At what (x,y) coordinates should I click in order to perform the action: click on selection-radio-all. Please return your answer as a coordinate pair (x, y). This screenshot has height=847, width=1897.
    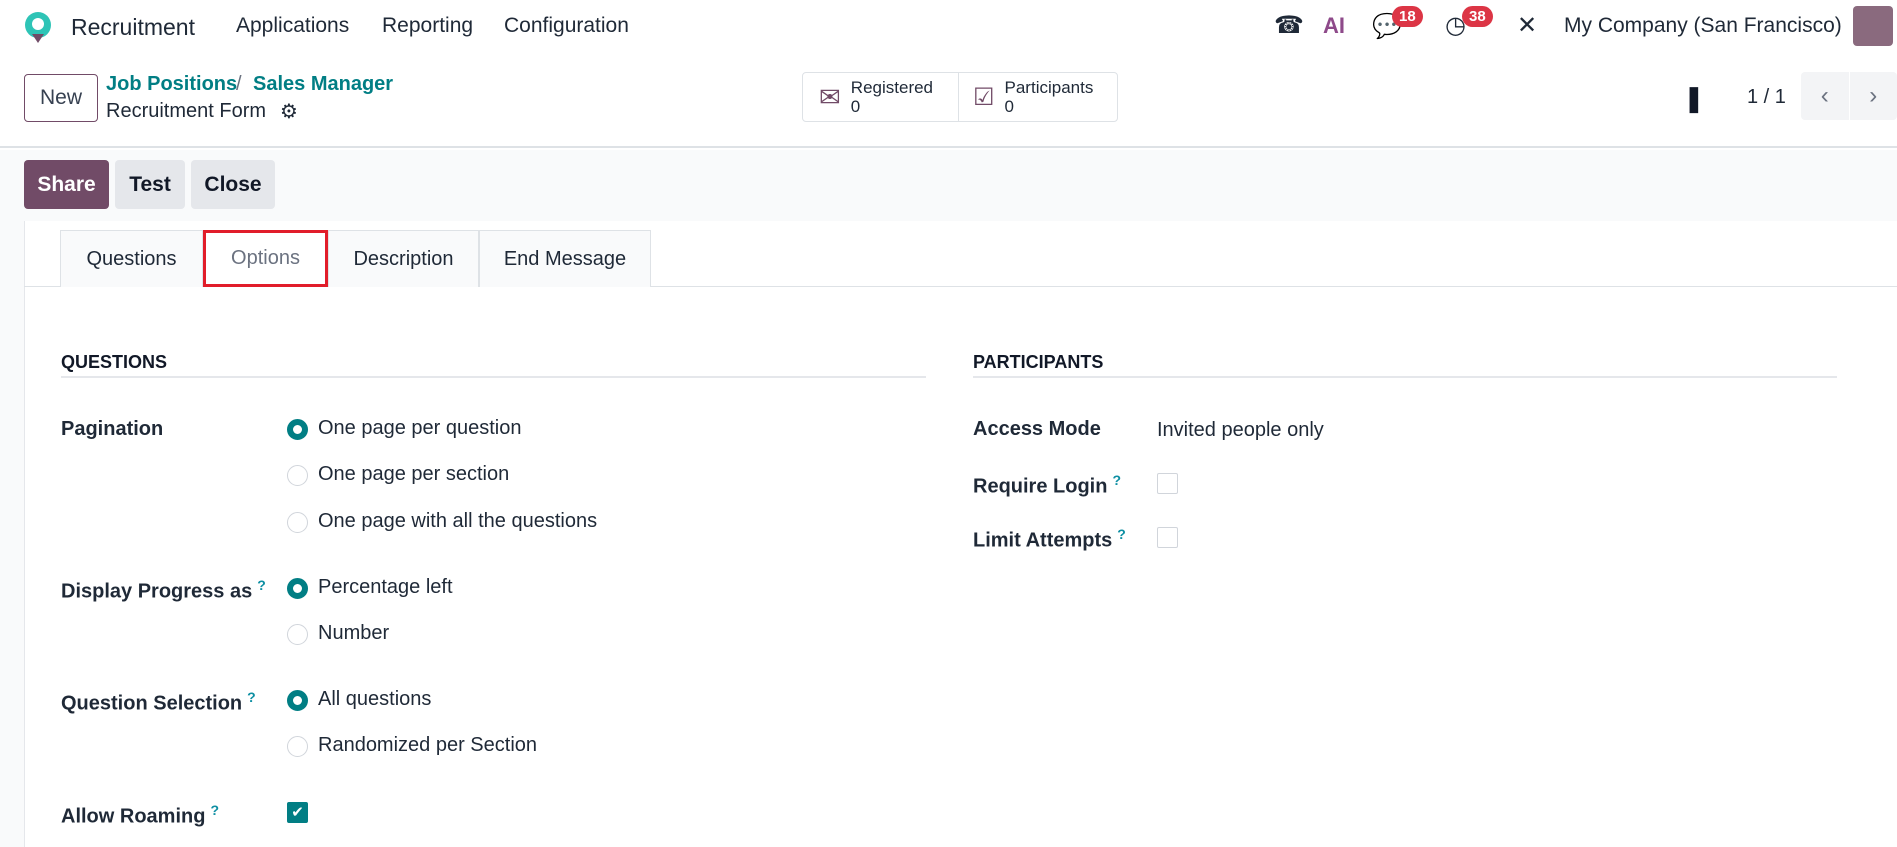
    Looking at the image, I should click on (297, 700).